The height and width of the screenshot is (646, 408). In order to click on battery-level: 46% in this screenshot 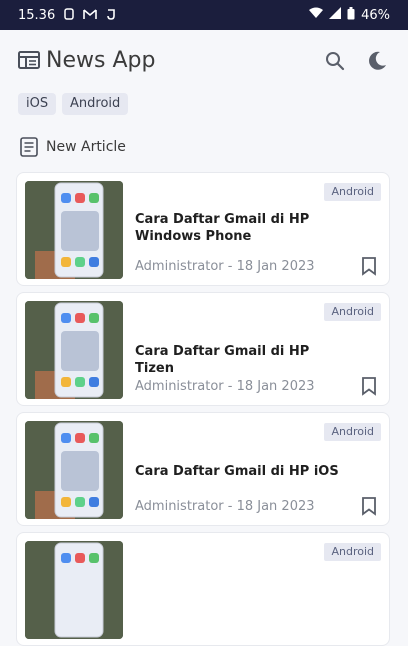, I will do `click(375, 15)`.